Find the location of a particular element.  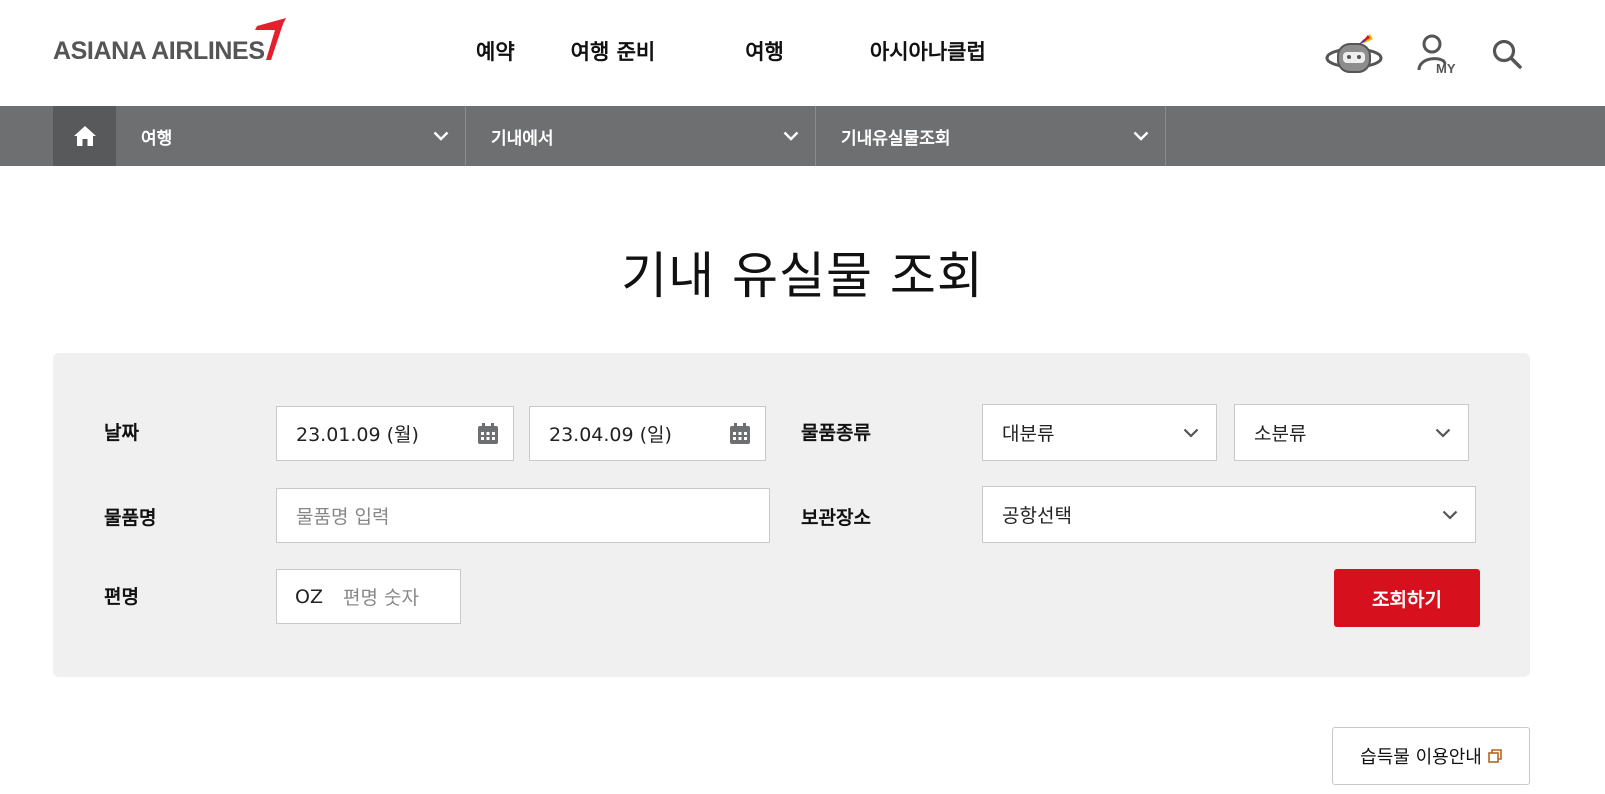

logo-wing-icon is located at coordinates (270, 39).